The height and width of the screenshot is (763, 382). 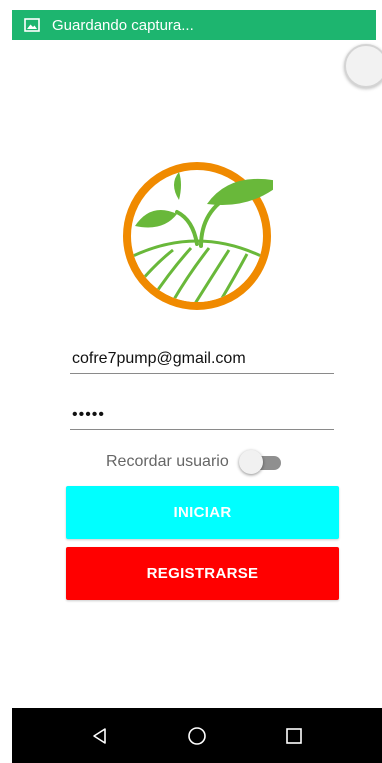 I want to click on navigation-bar, so click(x=197, y=735).